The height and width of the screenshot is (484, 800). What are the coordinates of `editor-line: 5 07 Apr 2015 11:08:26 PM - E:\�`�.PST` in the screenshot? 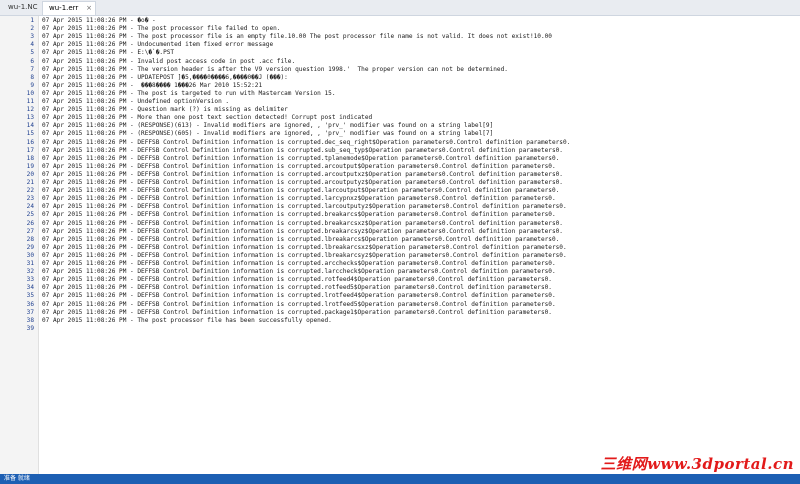 It's located at (400, 53).